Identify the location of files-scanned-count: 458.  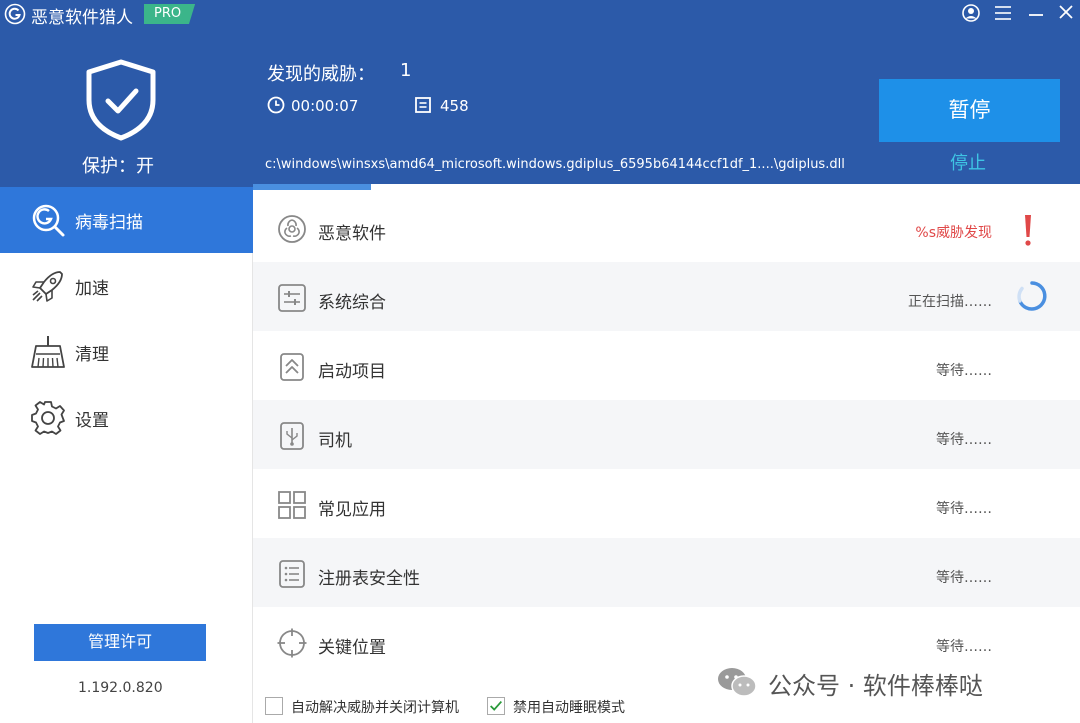
(454, 106).